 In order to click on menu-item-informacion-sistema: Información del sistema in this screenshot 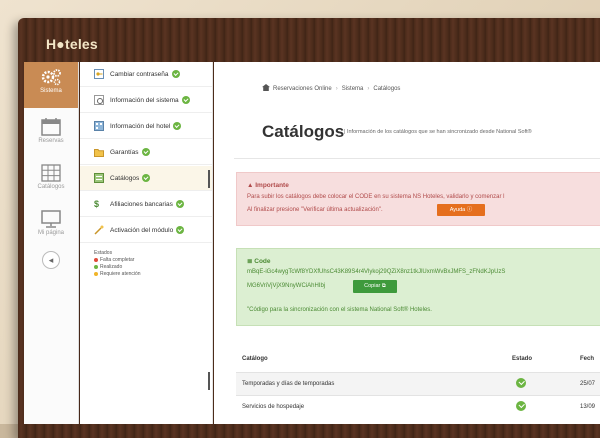, I will do `click(146, 100)`.